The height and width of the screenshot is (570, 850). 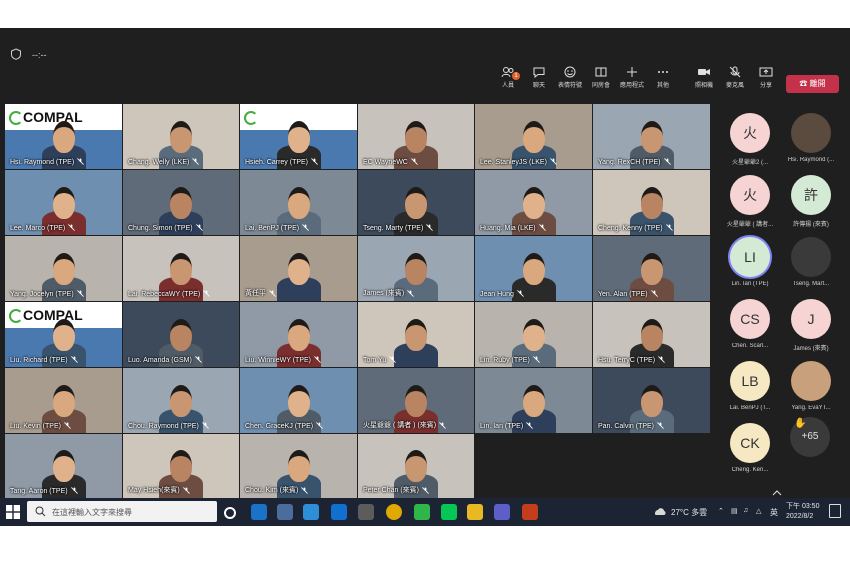 What do you see at coordinates (416, 202) in the screenshot?
I see `video-tile: Tseng. Marty (TPE)` at bounding box center [416, 202].